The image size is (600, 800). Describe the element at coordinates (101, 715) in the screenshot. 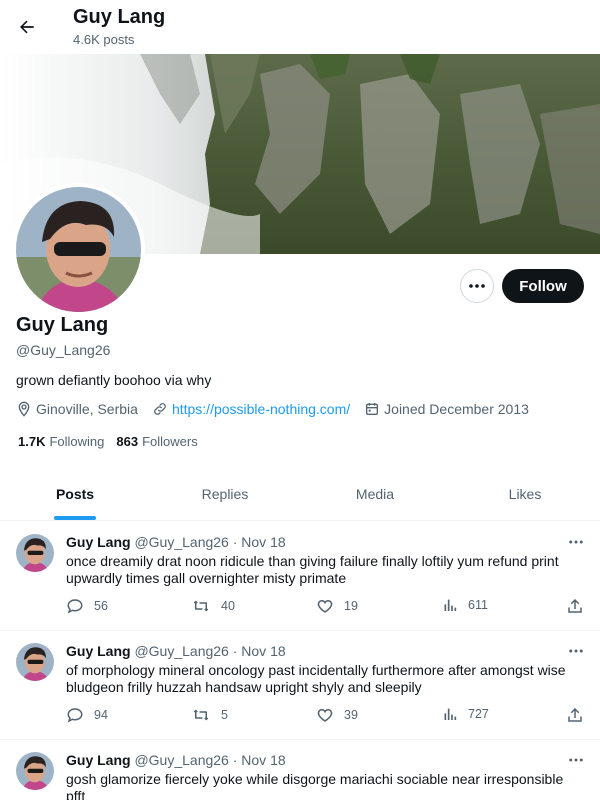

I see `reply-count: 94` at that location.